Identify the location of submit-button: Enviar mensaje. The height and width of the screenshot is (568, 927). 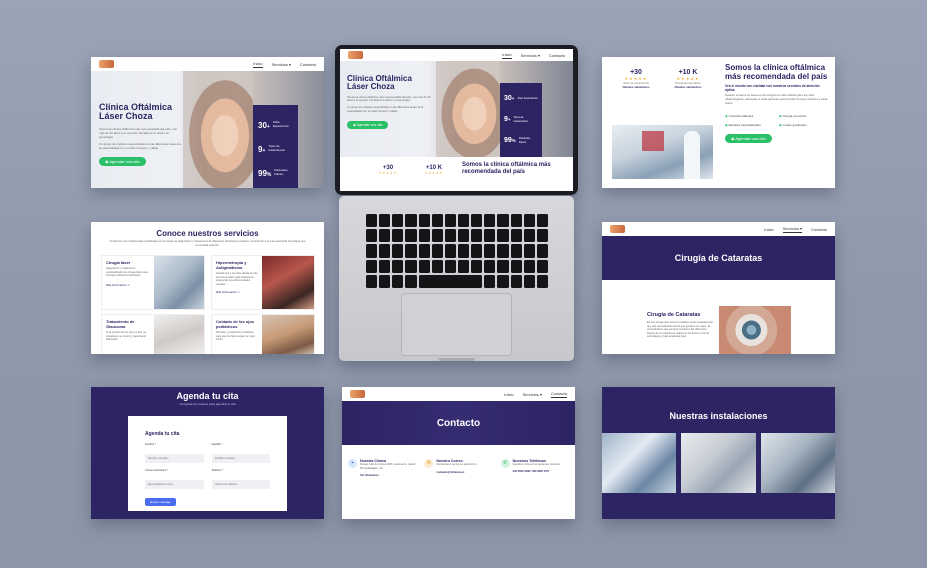
(160, 502).